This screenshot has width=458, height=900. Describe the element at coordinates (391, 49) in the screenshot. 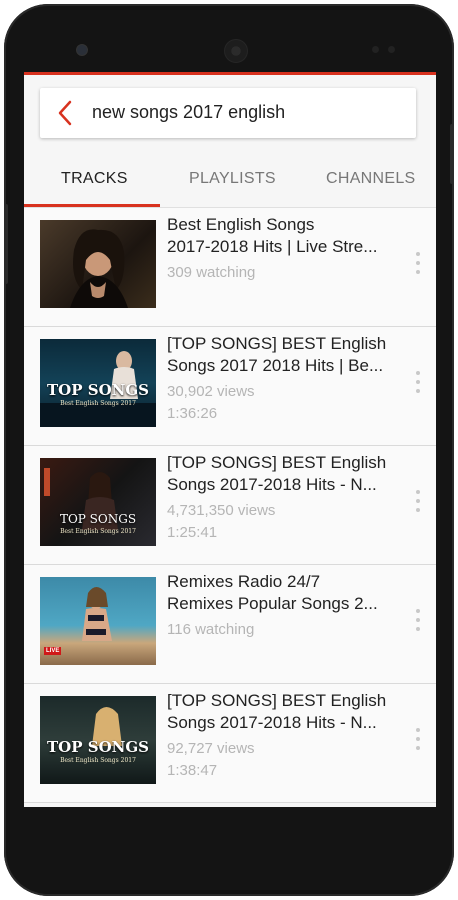

I see `light-sensor` at that location.